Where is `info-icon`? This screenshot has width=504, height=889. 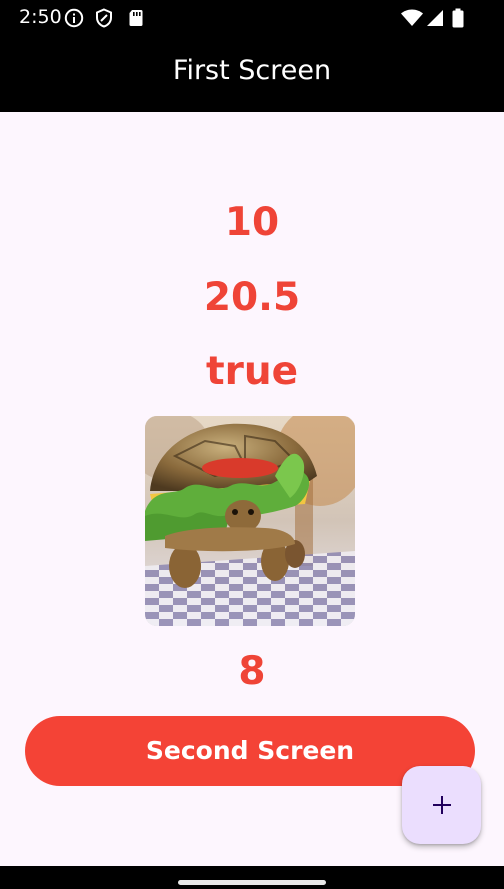
info-icon is located at coordinates (74, 18).